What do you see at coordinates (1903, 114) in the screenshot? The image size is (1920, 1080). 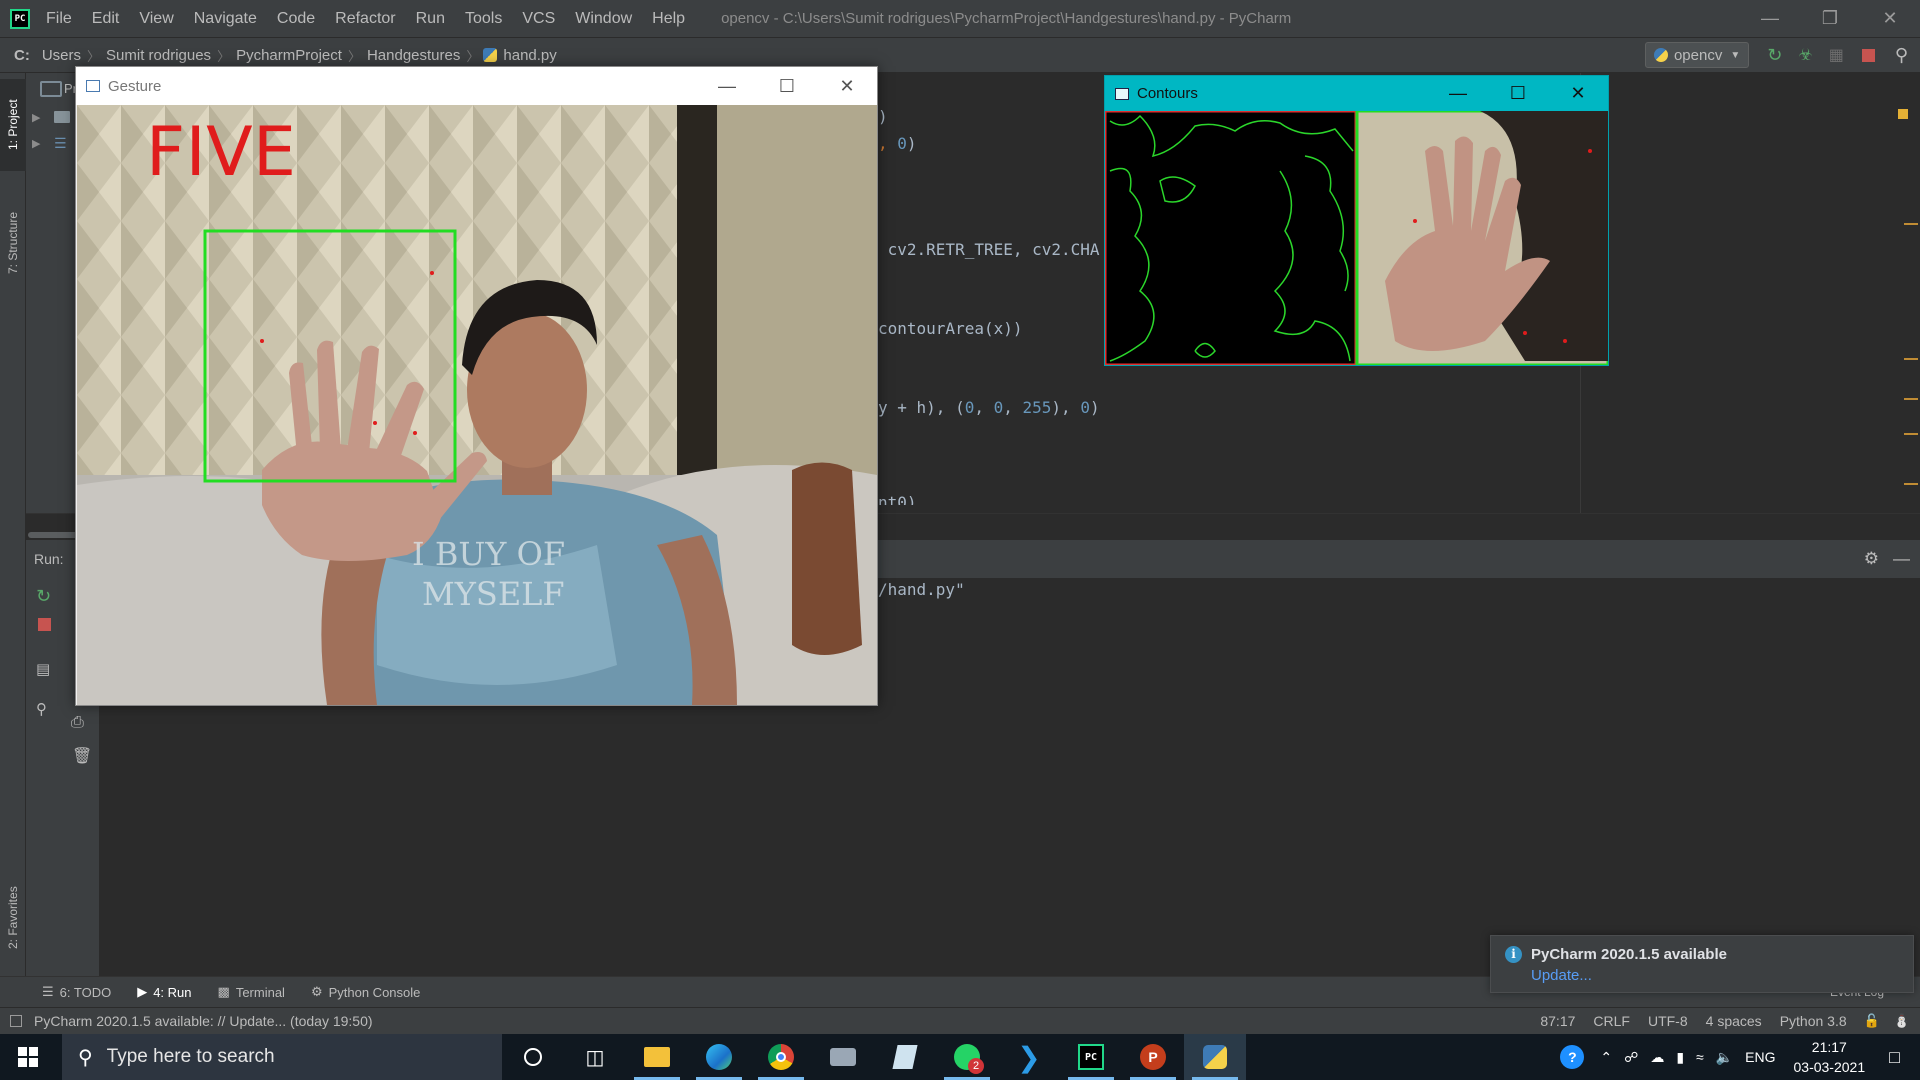 I see `inspection-warning-icon` at bounding box center [1903, 114].